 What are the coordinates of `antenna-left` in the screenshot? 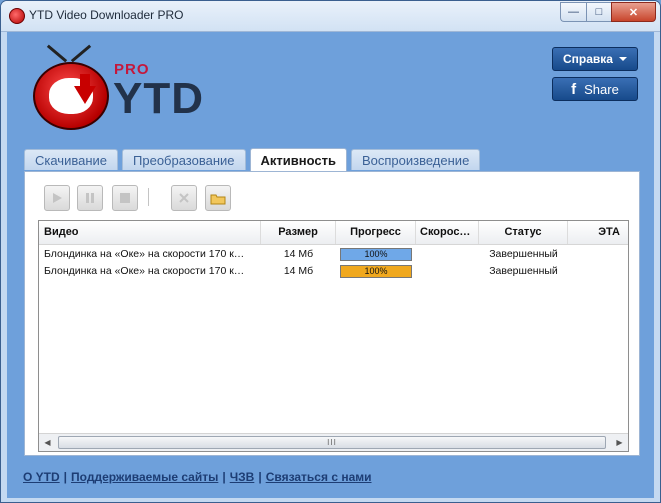 It's located at (57, 53).